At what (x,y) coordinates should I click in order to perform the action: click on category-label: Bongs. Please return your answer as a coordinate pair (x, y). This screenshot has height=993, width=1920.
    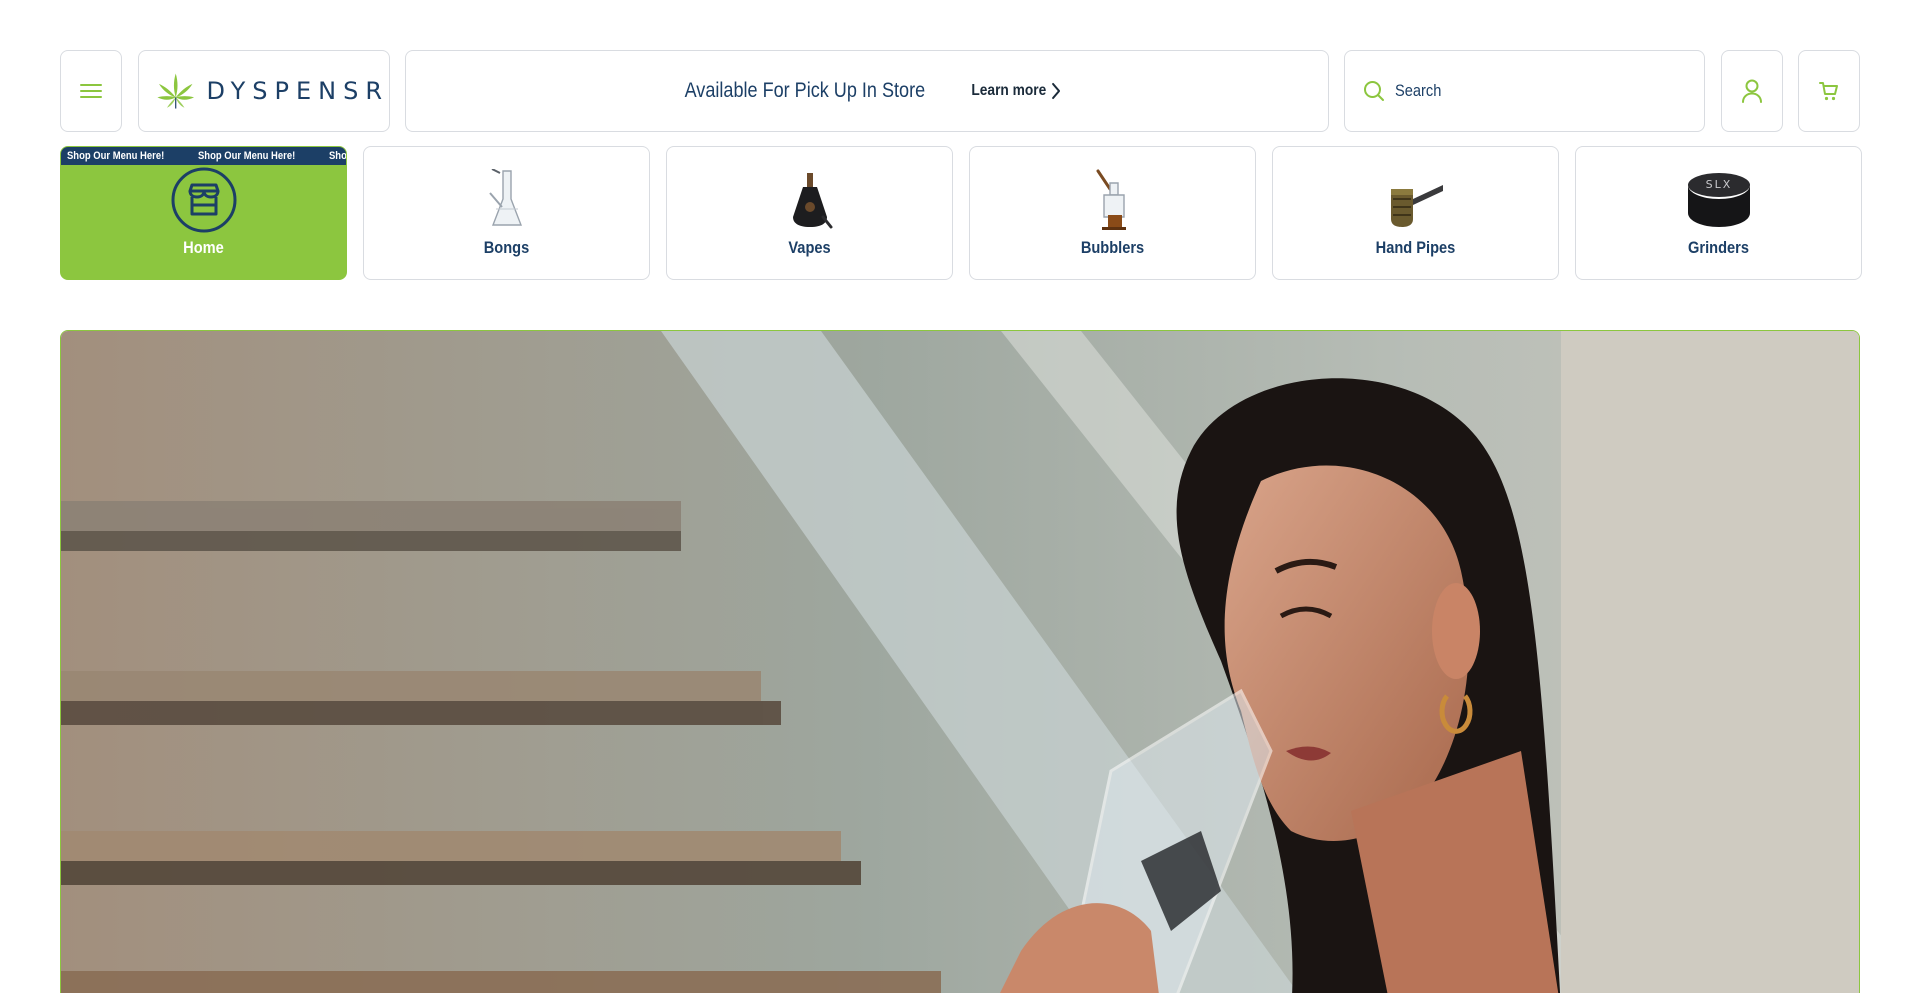
    Looking at the image, I should click on (506, 247).